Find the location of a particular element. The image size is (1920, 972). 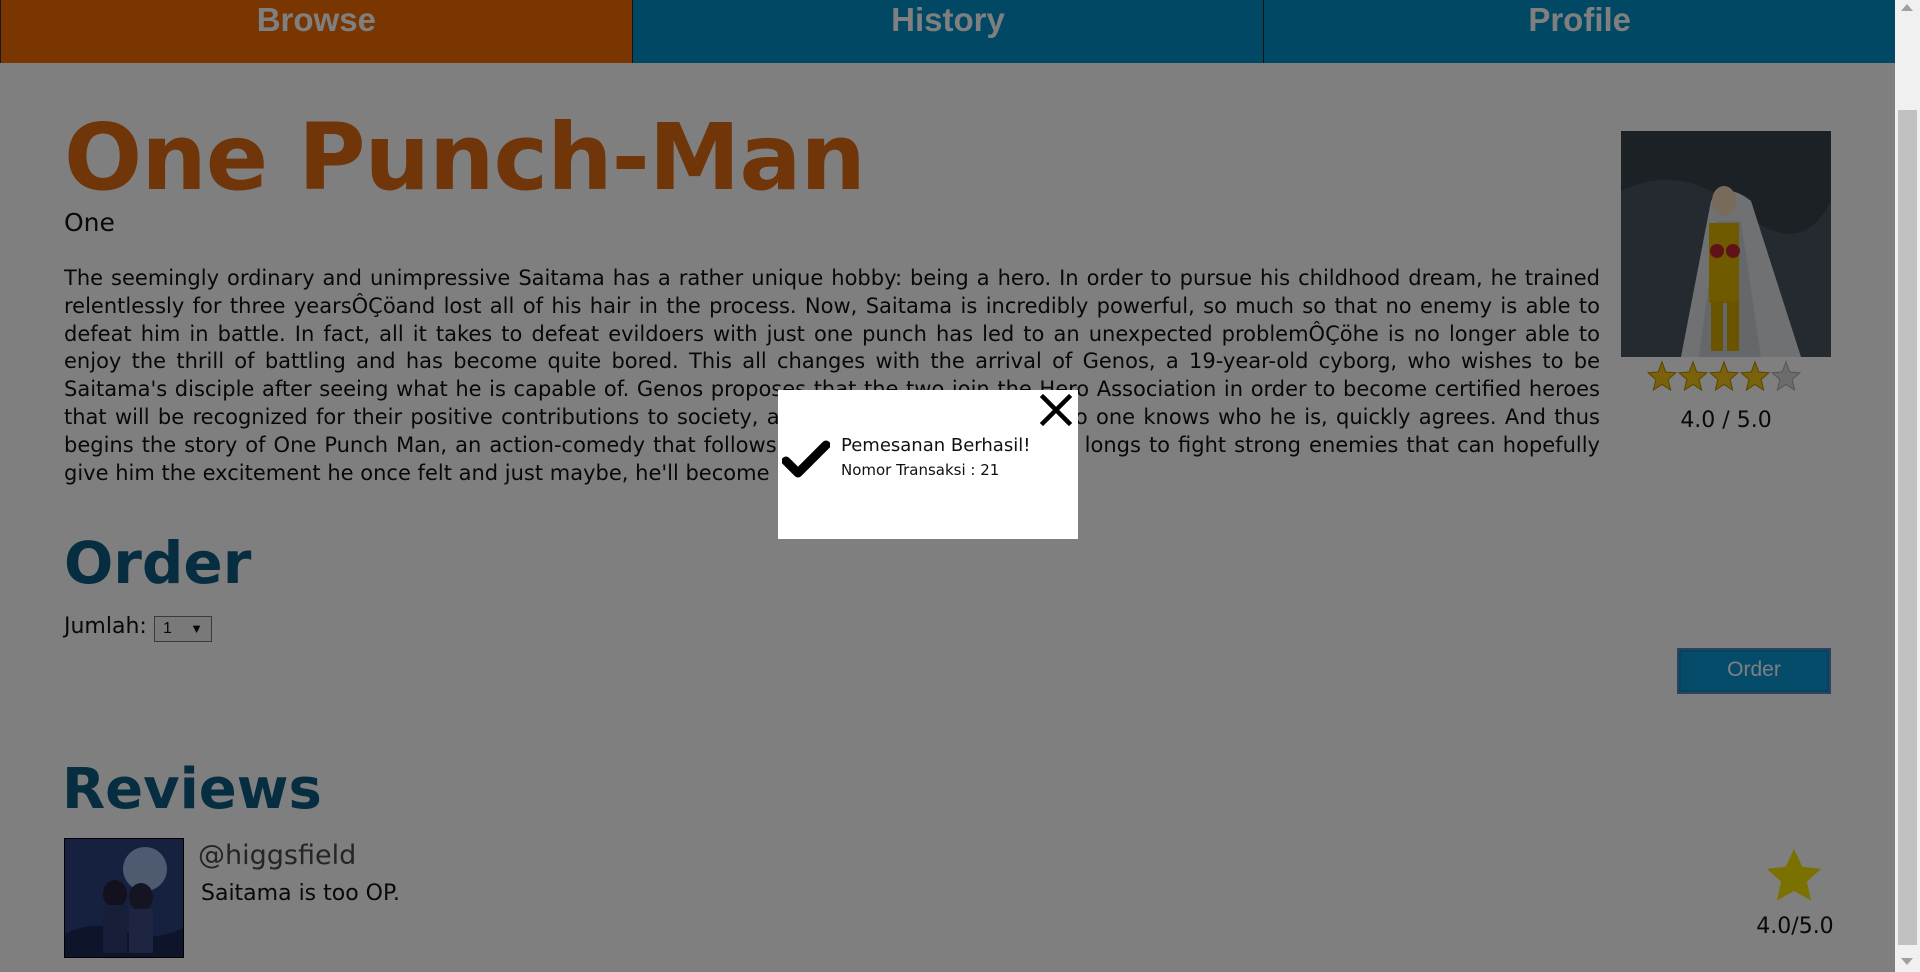

transaction-number: Nomor Transaksi : 21 is located at coordinates (920, 470).